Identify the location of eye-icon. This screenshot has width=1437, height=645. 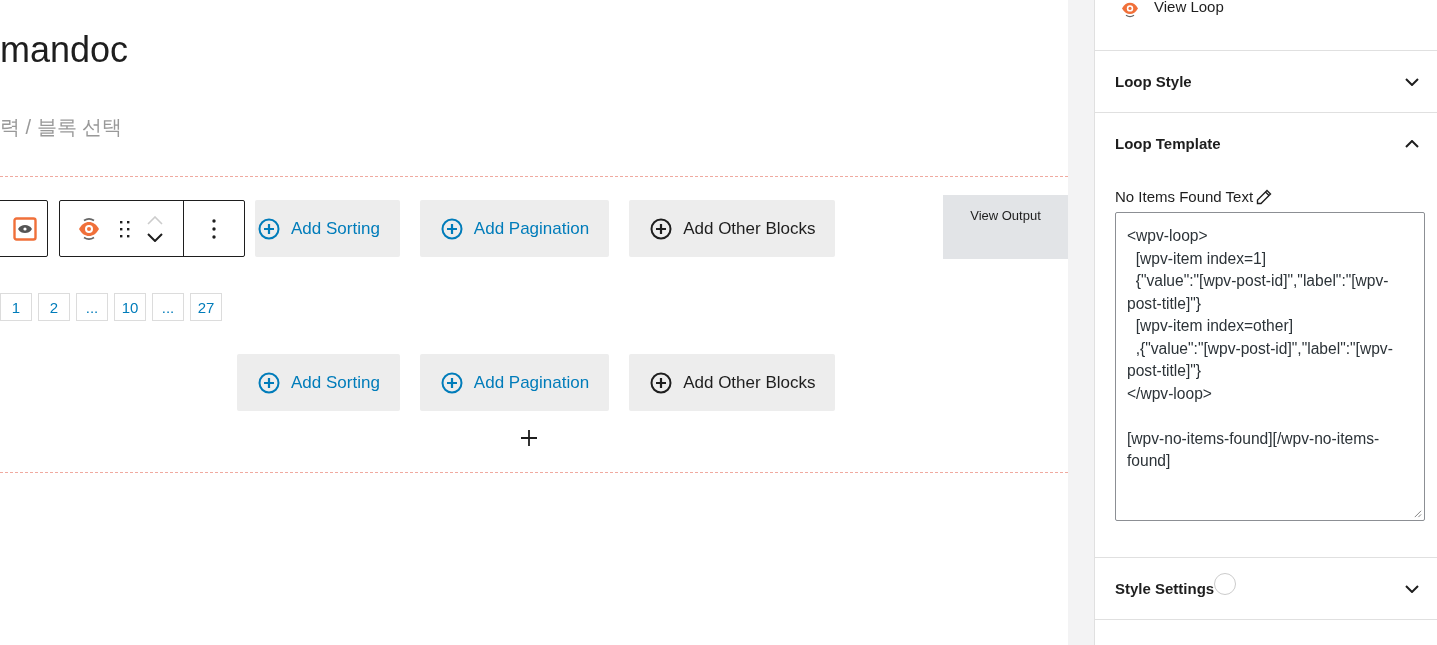
(25, 228).